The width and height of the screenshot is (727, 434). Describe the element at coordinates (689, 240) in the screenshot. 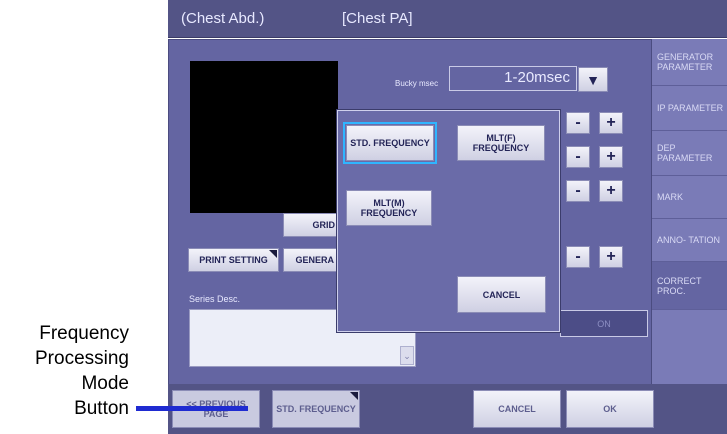

I see `side-item-annotation: ANNO- TATION` at that location.